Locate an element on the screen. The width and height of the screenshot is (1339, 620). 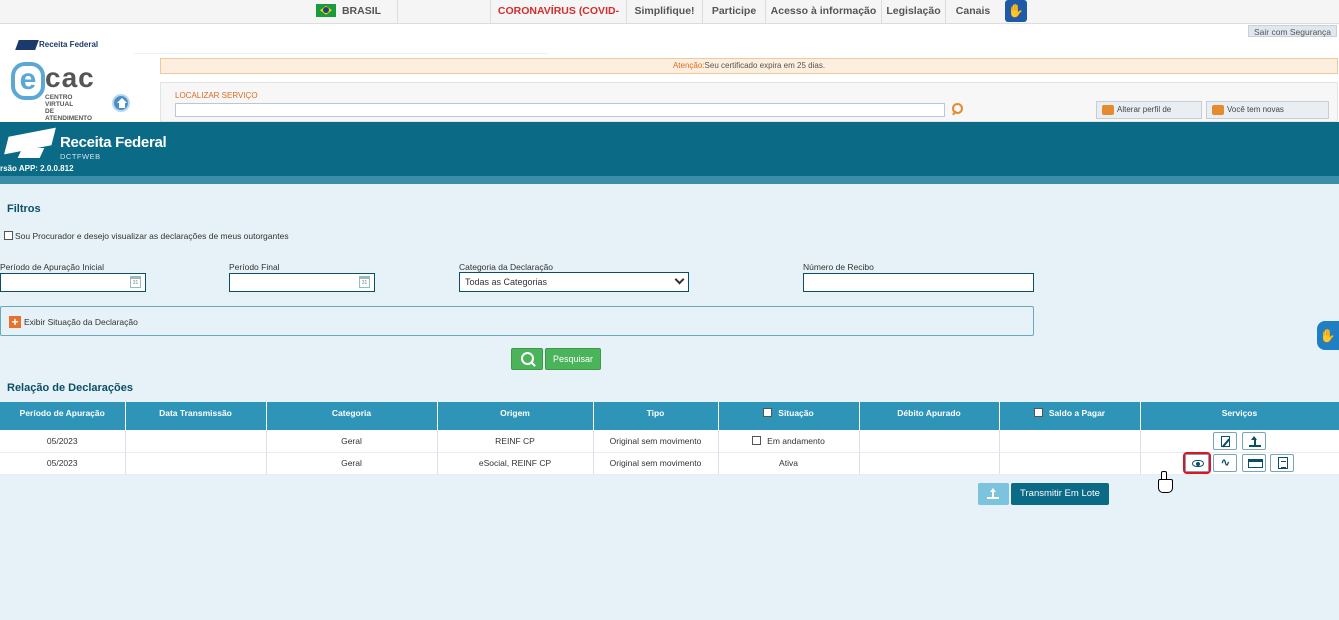
transmit-button is located at coordinates (1253, 440).